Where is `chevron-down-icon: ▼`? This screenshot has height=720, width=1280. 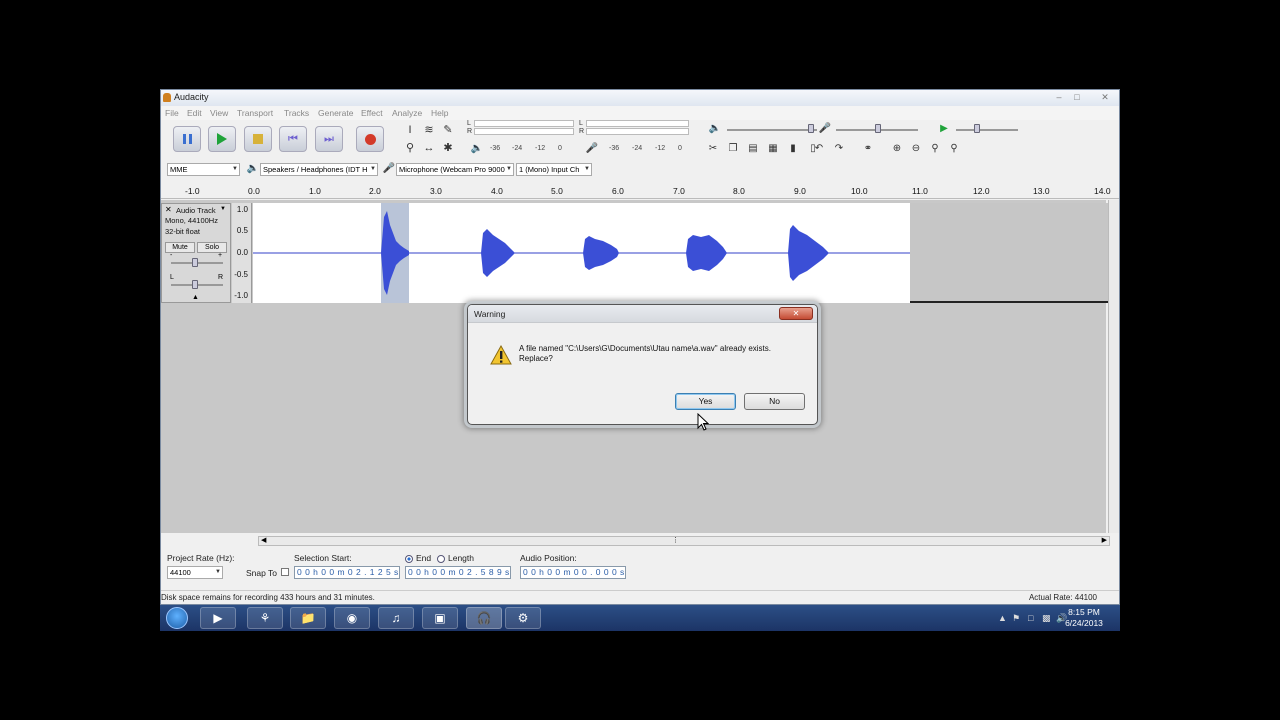
chevron-down-icon: ▼ is located at coordinates (223, 209).